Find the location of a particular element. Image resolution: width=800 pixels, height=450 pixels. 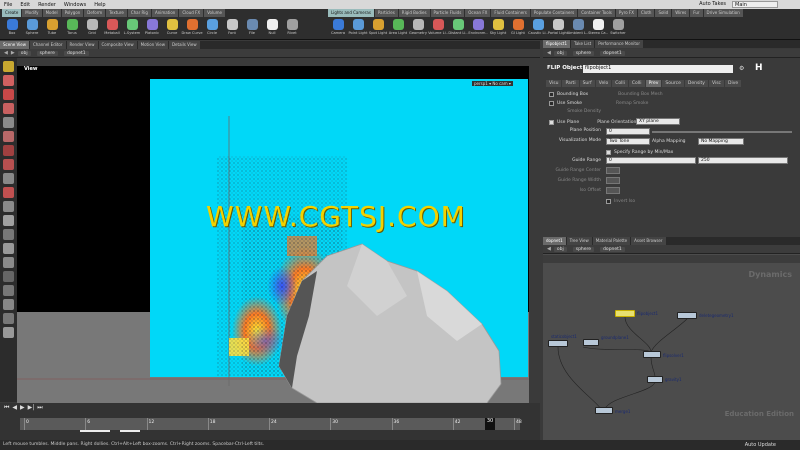

iso-offset-field is located at coordinates (613, 190).